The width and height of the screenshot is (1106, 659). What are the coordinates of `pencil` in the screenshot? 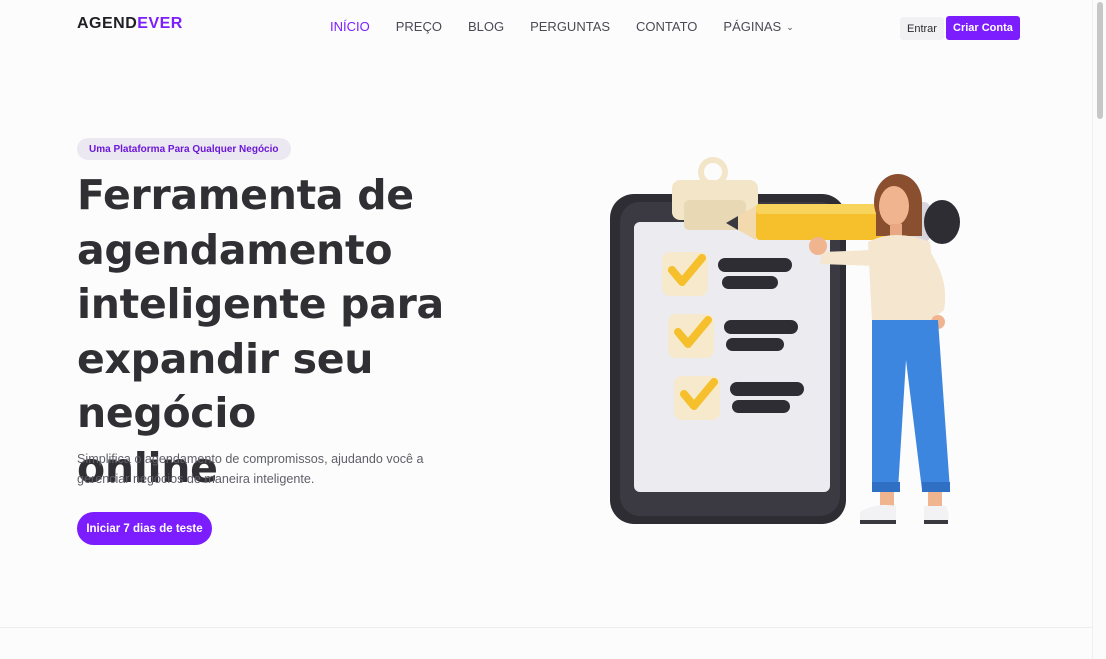 It's located at (843, 222).